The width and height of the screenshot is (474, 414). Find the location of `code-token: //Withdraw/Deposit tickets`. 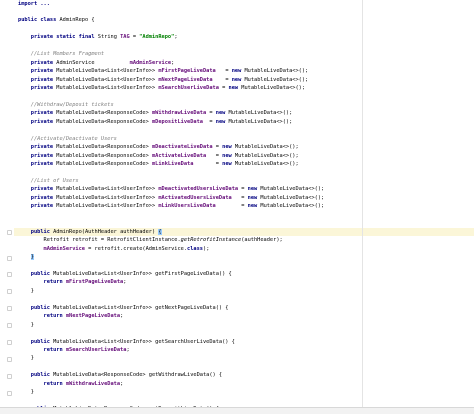

code-token: //Withdraw/Deposit tickets is located at coordinates (66, 104).